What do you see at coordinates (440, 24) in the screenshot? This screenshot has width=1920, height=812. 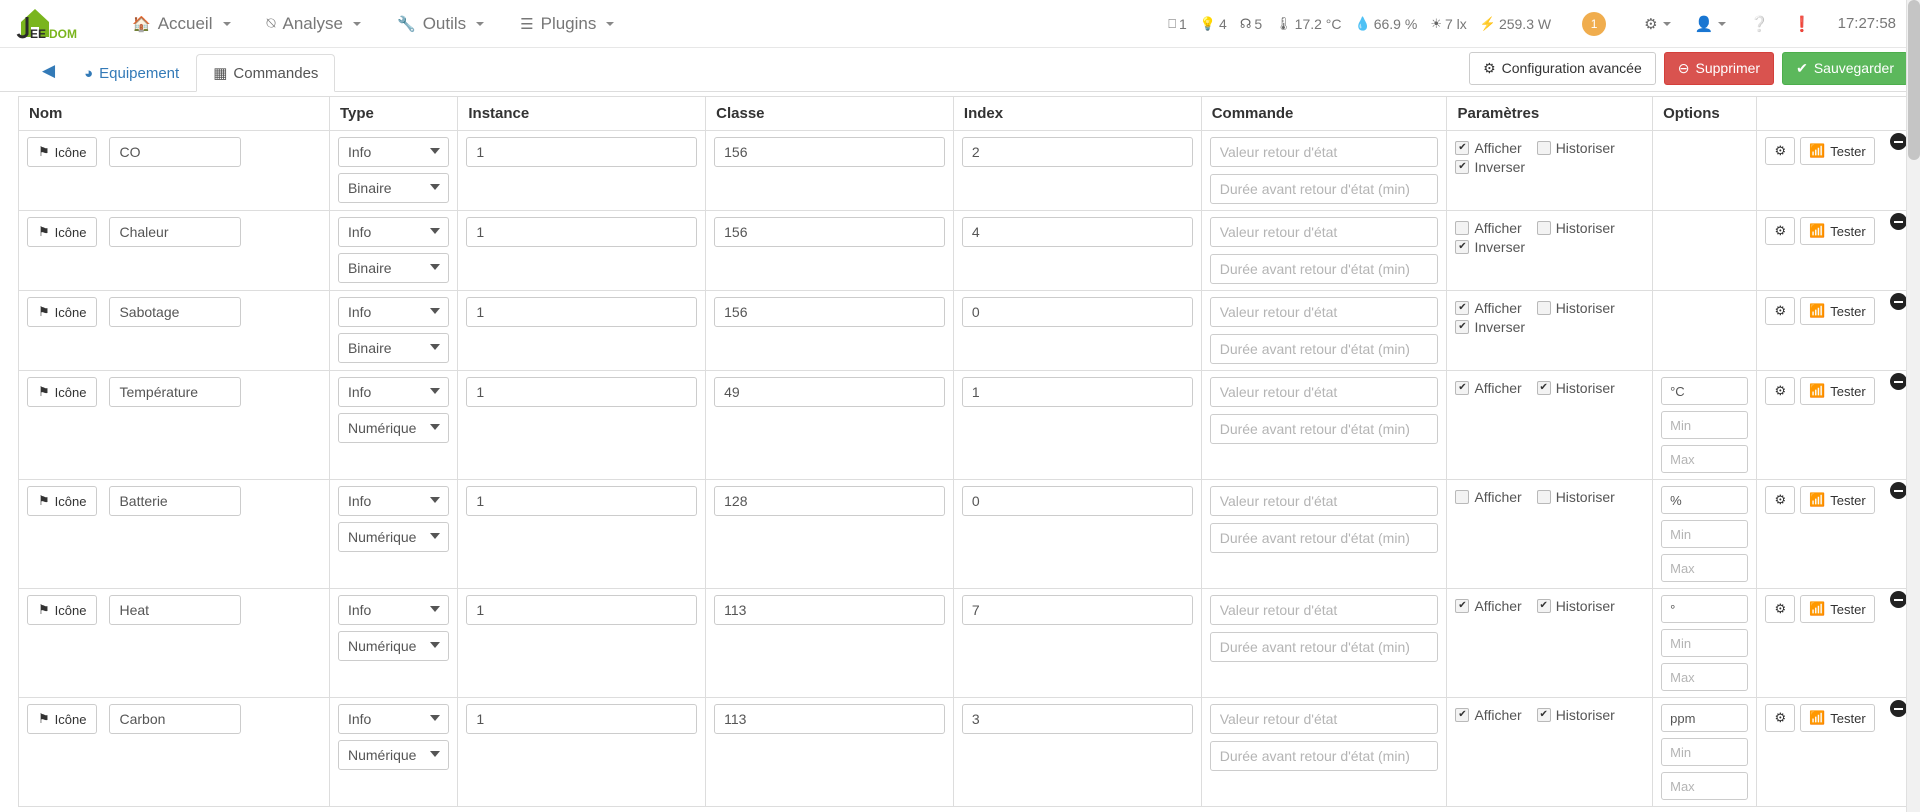 I see `menu-item-outils: 🔧 Outils` at bounding box center [440, 24].